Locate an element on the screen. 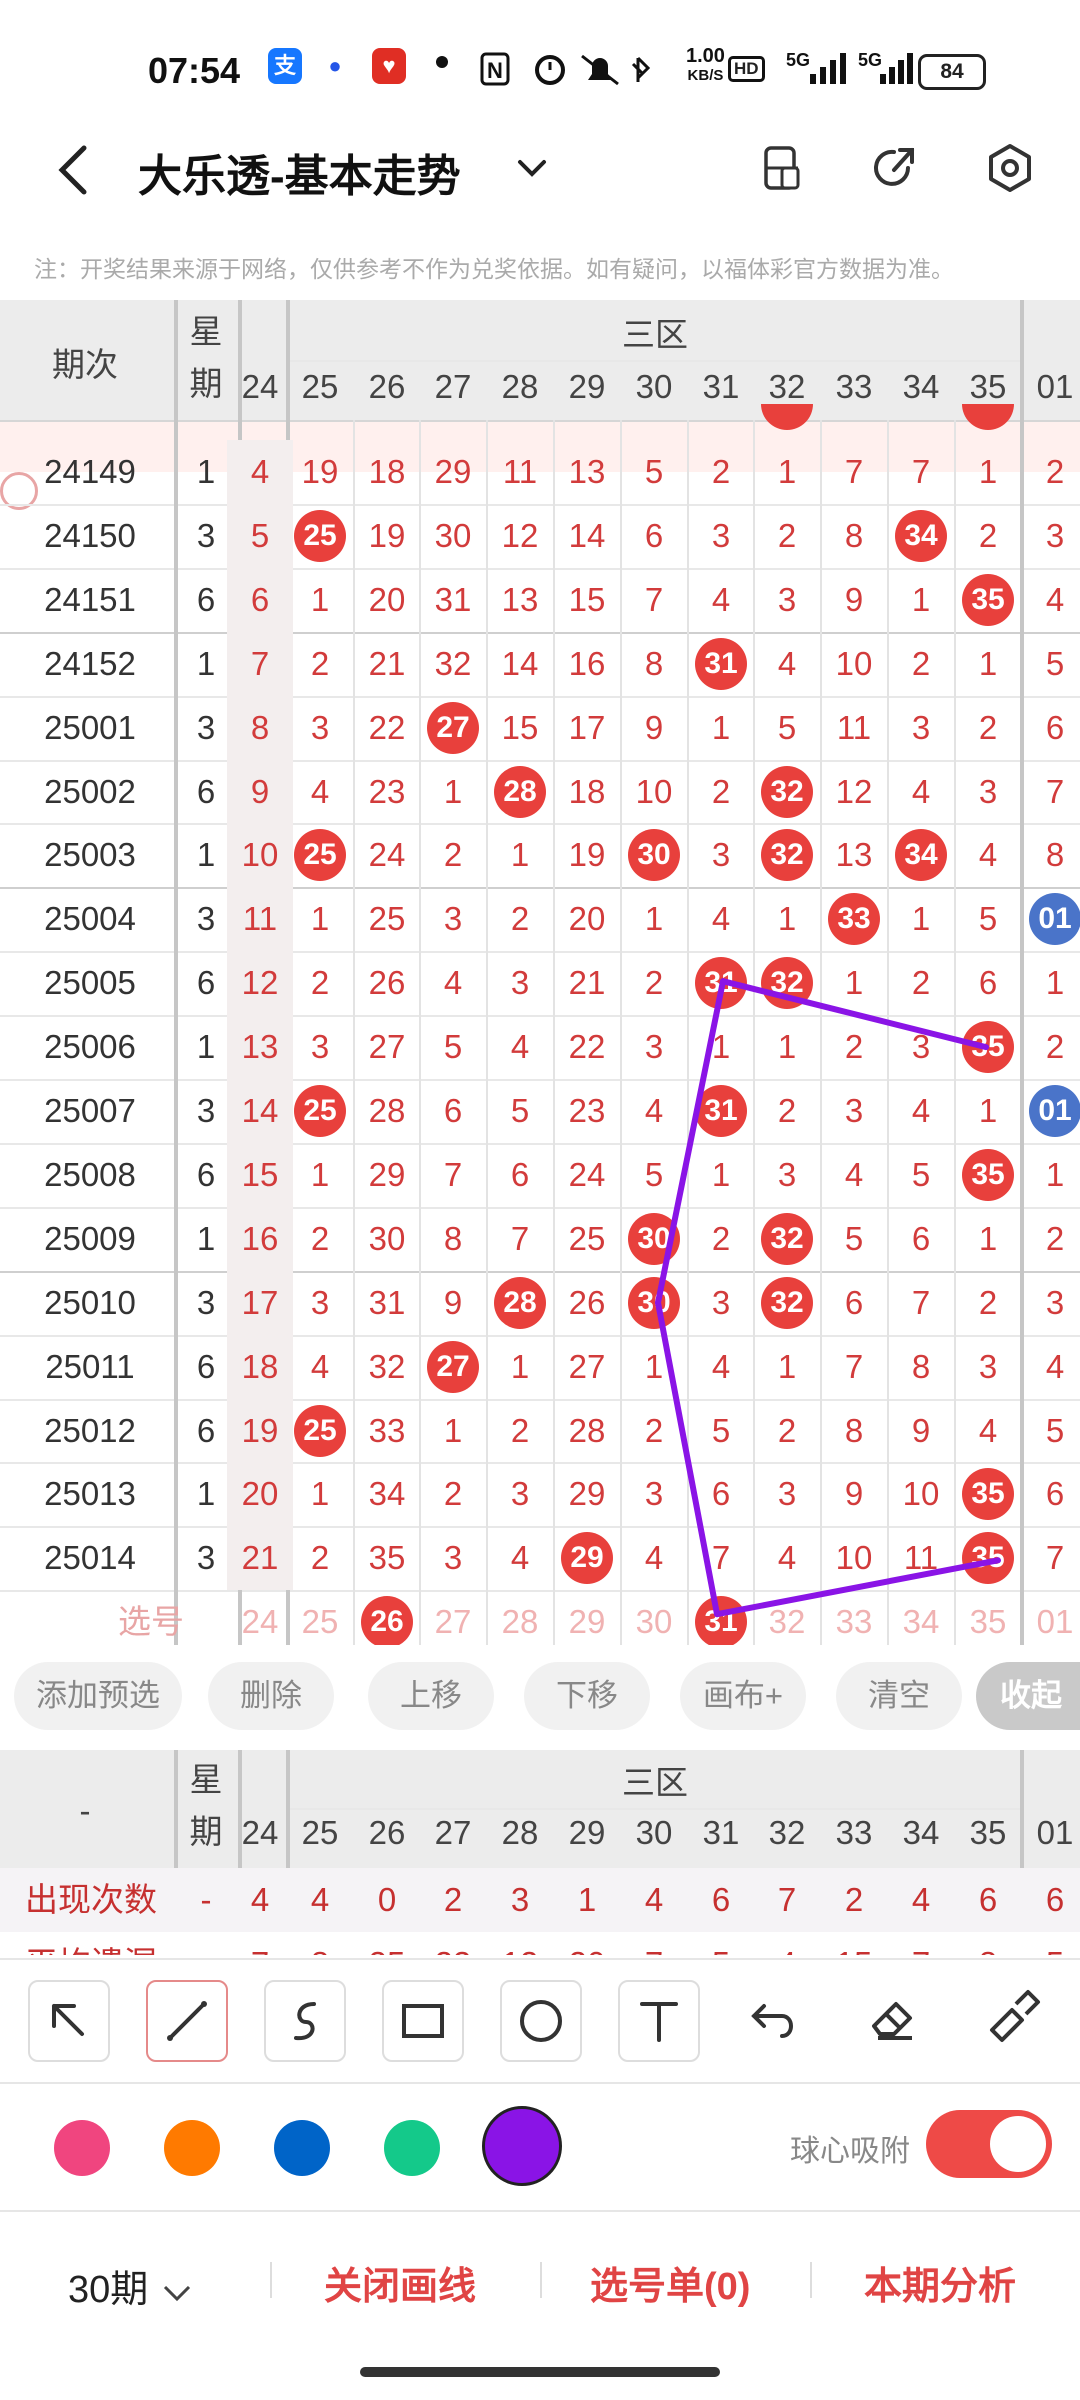 Image resolution: width=1080 pixels, height=2400 pixels. arrow-tool-icon is located at coordinates (69, 2021).